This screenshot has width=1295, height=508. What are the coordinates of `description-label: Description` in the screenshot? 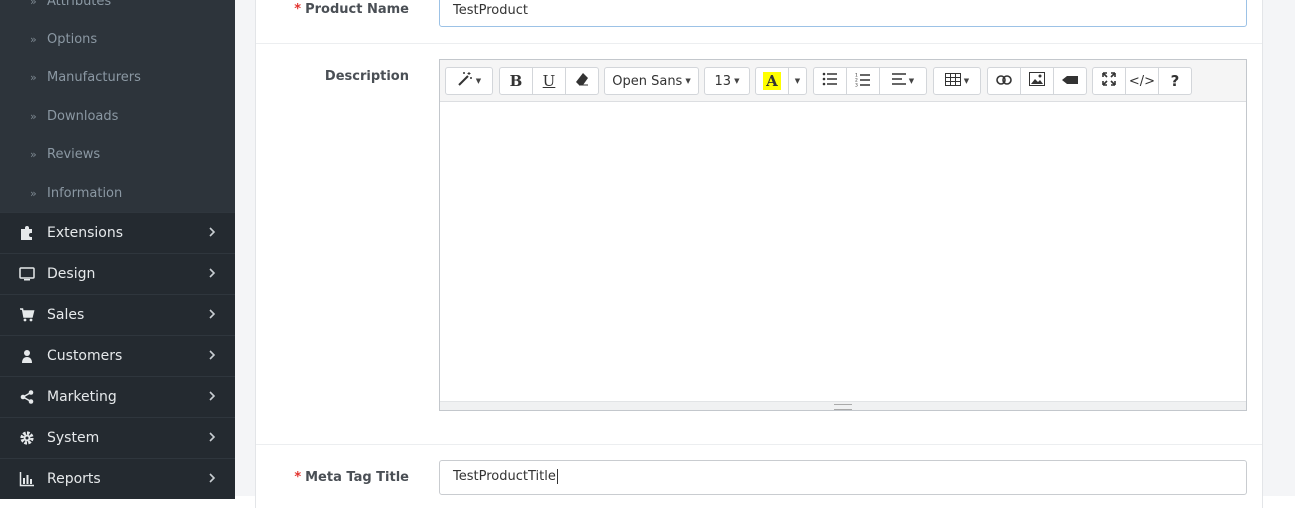 It's located at (366, 76).